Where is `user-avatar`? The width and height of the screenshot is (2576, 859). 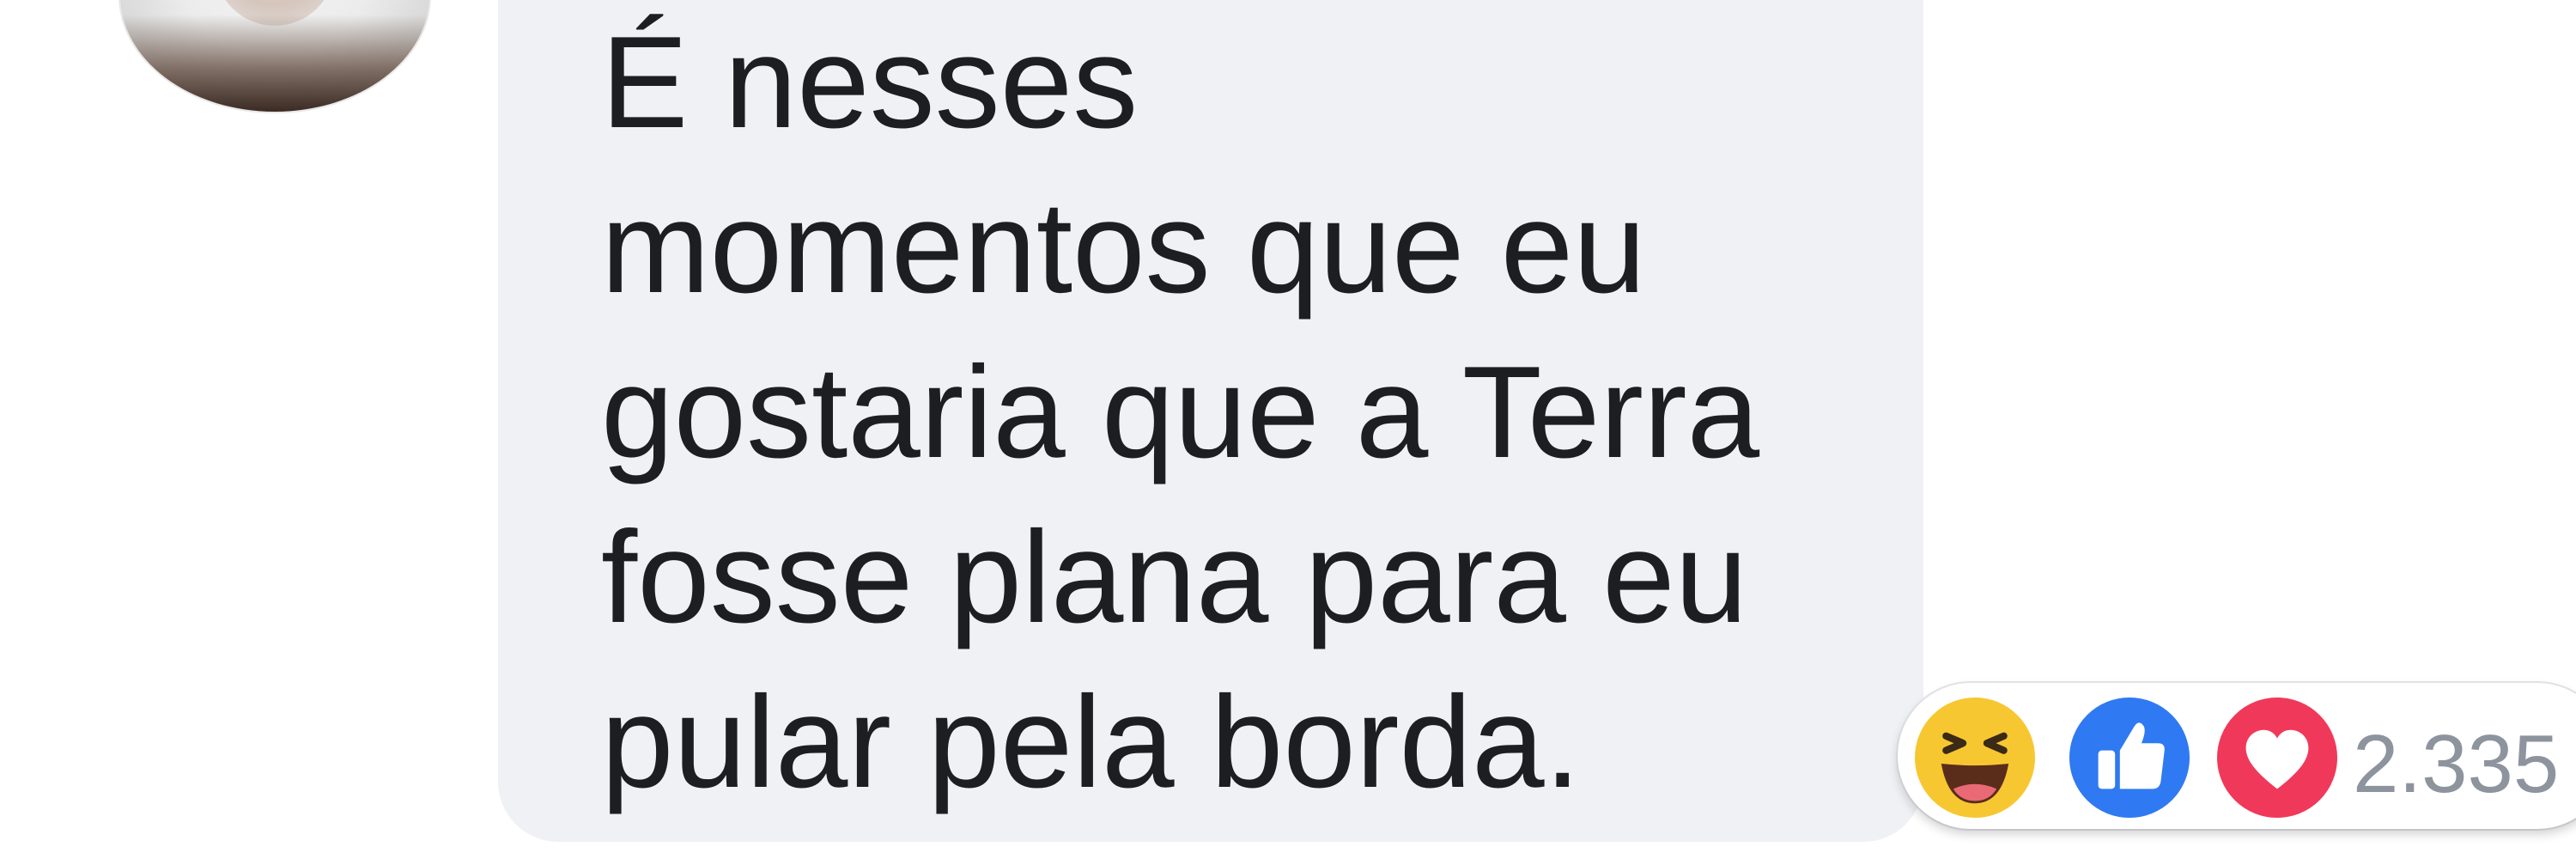
user-avatar is located at coordinates (274, 56).